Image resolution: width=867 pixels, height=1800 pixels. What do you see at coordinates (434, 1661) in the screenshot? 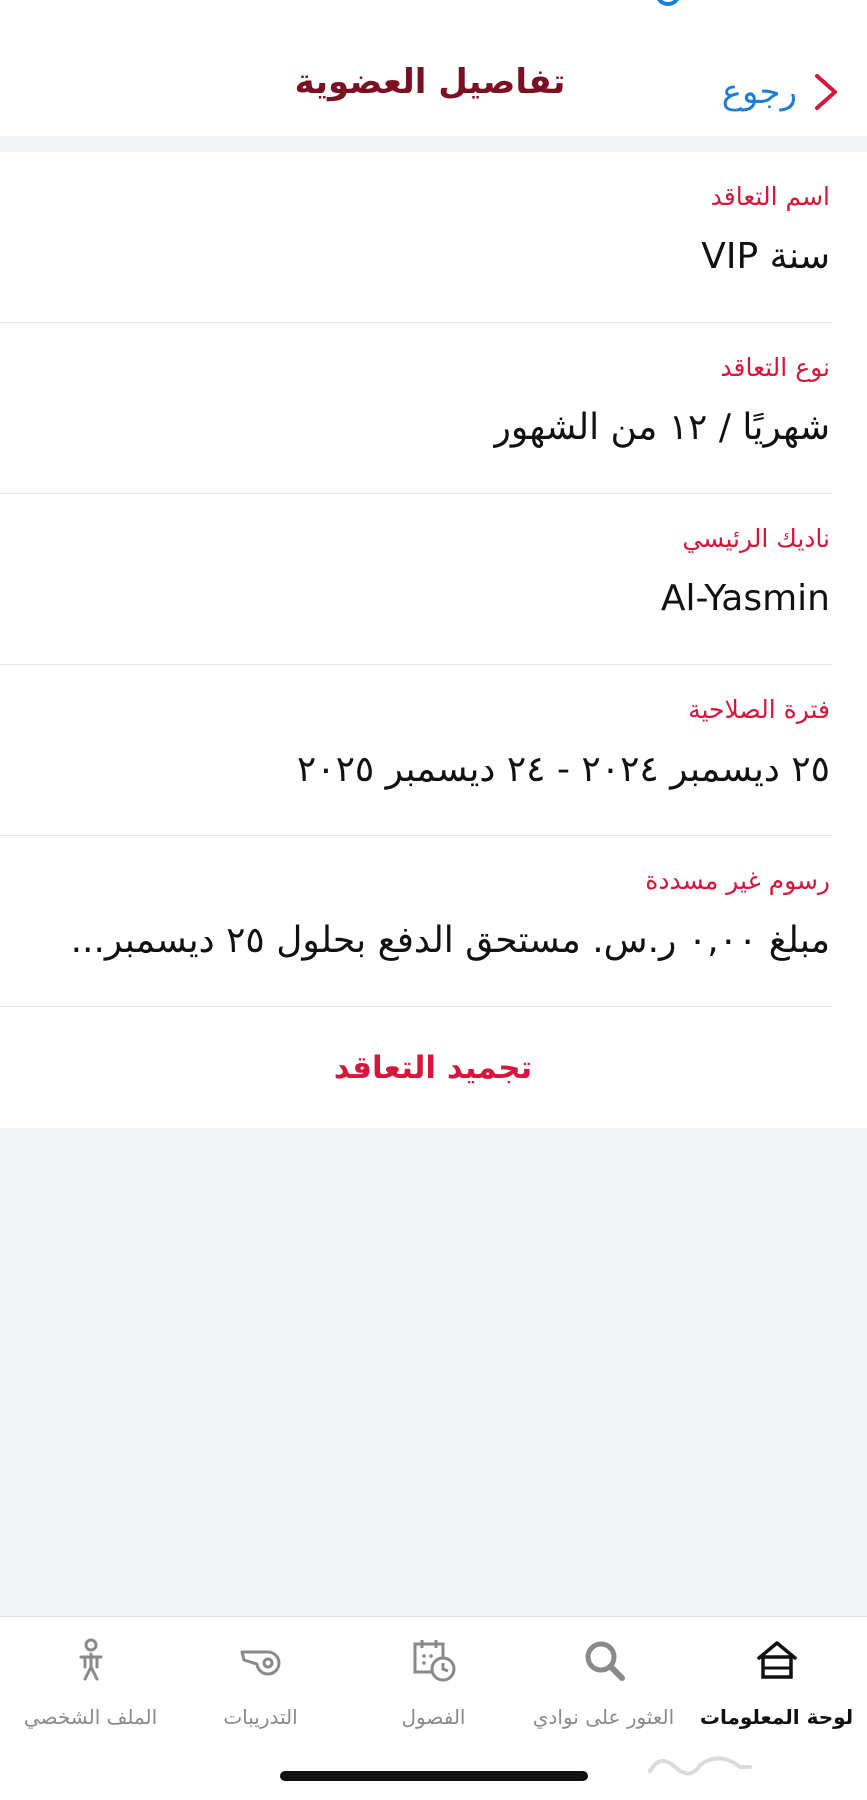
I see `calendar-clock-icon` at bounding box center [434, 1661].